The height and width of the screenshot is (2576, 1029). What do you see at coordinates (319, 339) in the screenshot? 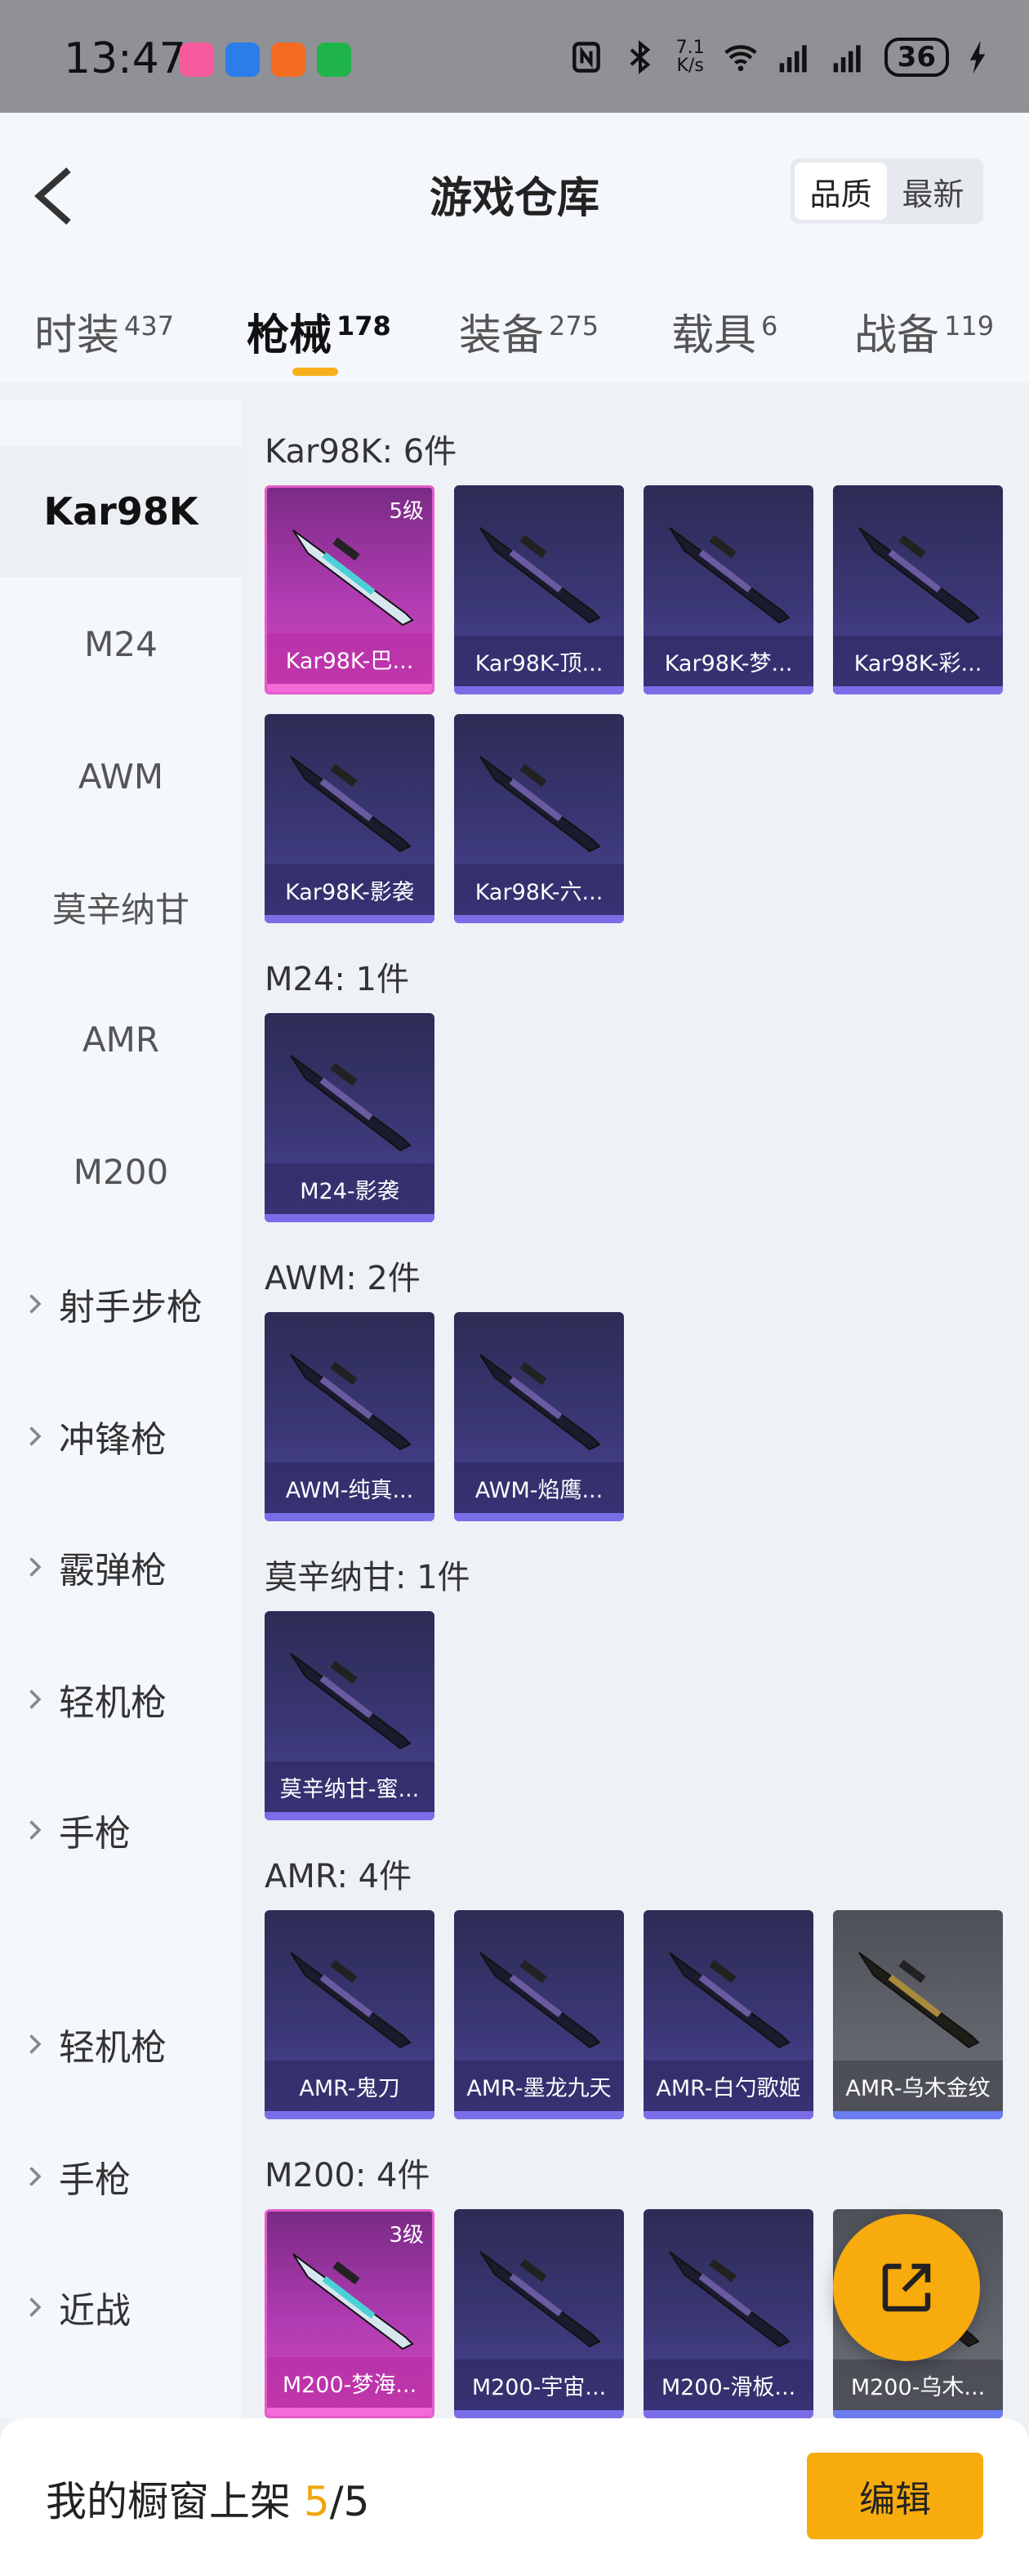
I see `tab-firearms: 枪械 178` at bounding box center [319, 339].